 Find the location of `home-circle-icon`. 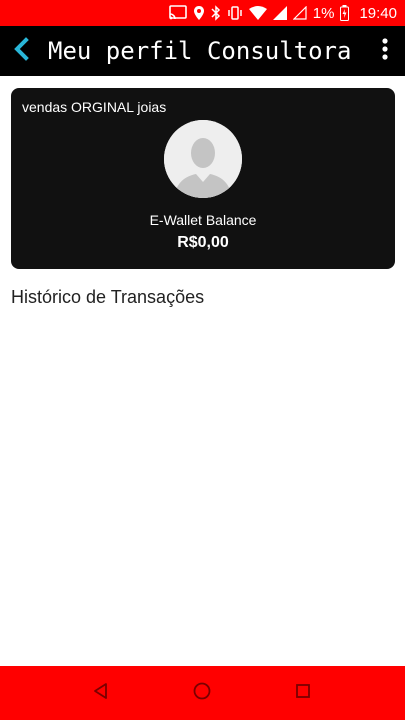

home-circle-icon is located at coordinates (202, 693).